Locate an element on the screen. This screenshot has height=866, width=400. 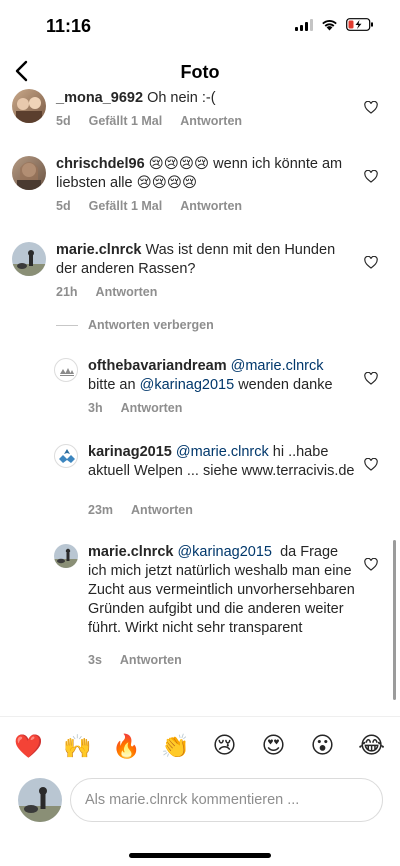
hide-replies-toggle: Antworten verbergen is located at coordinates (135, 325).